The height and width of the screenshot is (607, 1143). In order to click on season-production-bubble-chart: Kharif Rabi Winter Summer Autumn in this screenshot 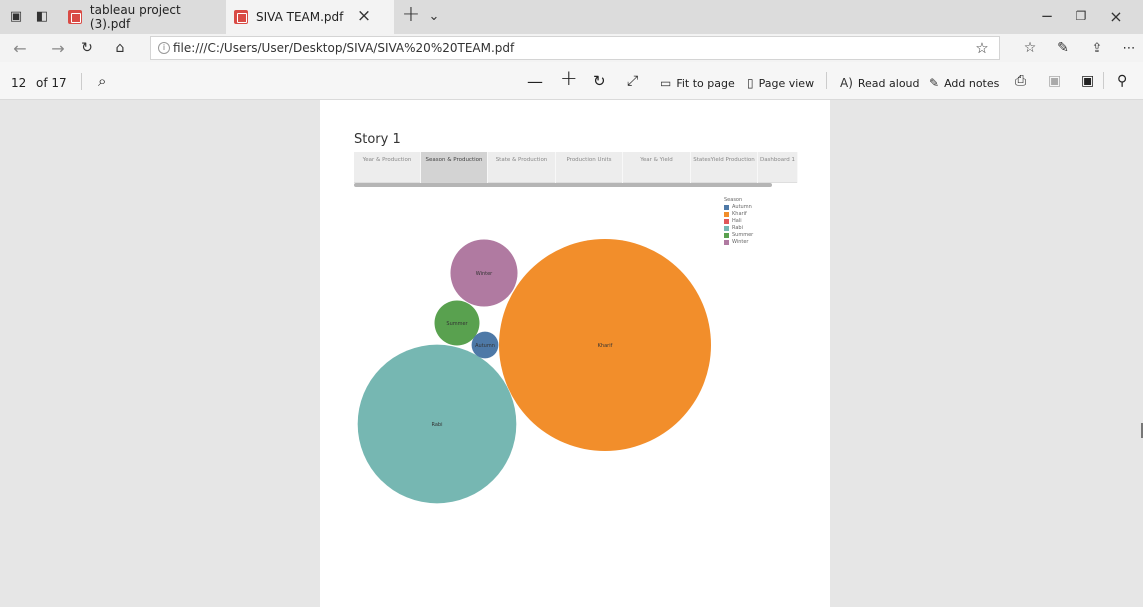, I will do `click(534, 371)`.